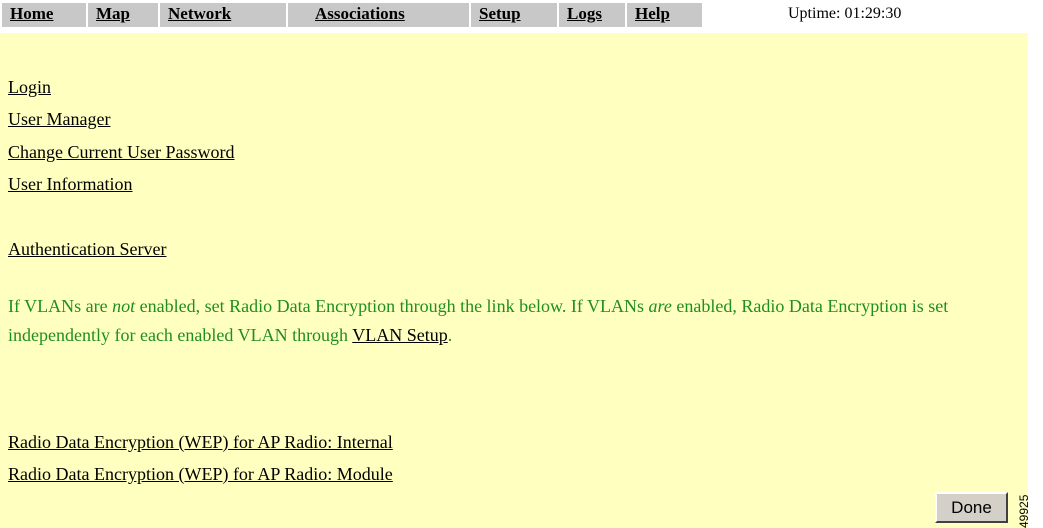 The height and width of the screenshot is (528, 1043). I want to click on nav-tab-help: Help, so click(665, 15).